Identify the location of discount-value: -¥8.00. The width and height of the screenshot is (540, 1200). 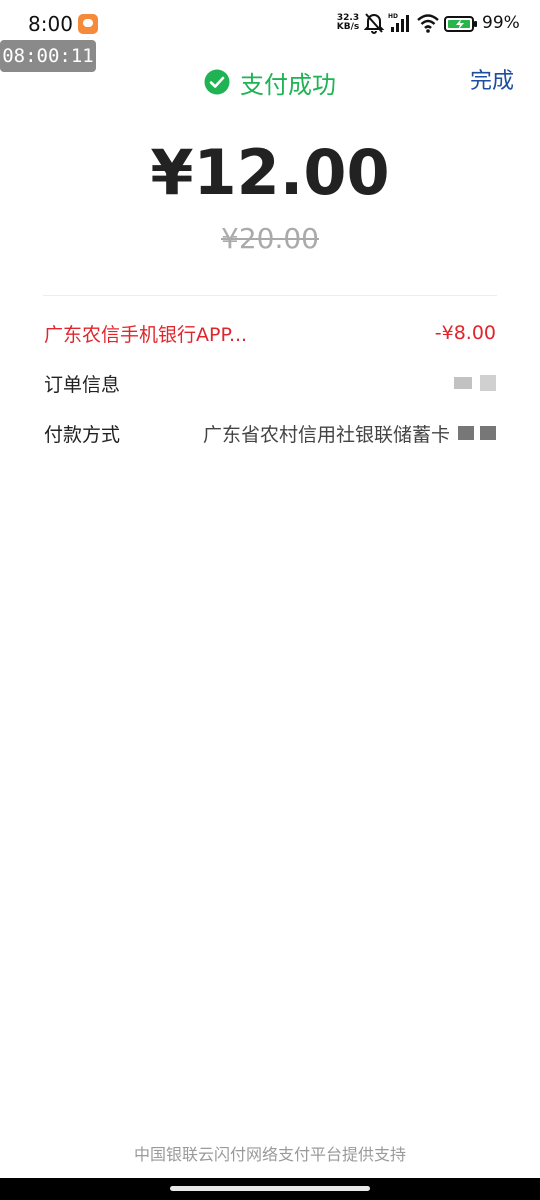
(465, 333).